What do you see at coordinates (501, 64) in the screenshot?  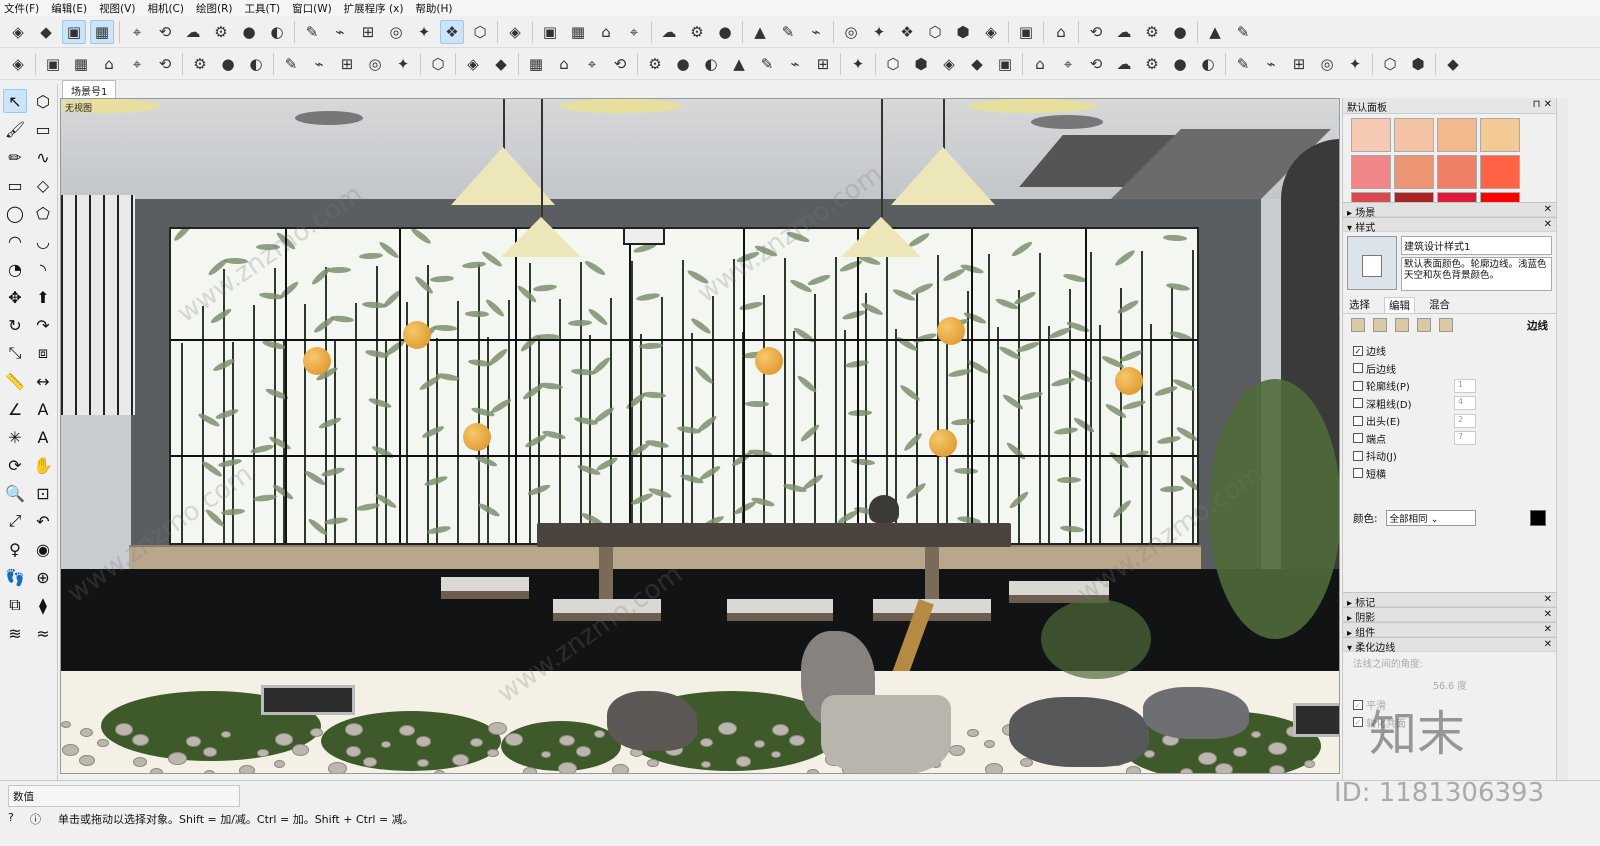 I see `info-icon: ◆` at bounding box center [501, 64].